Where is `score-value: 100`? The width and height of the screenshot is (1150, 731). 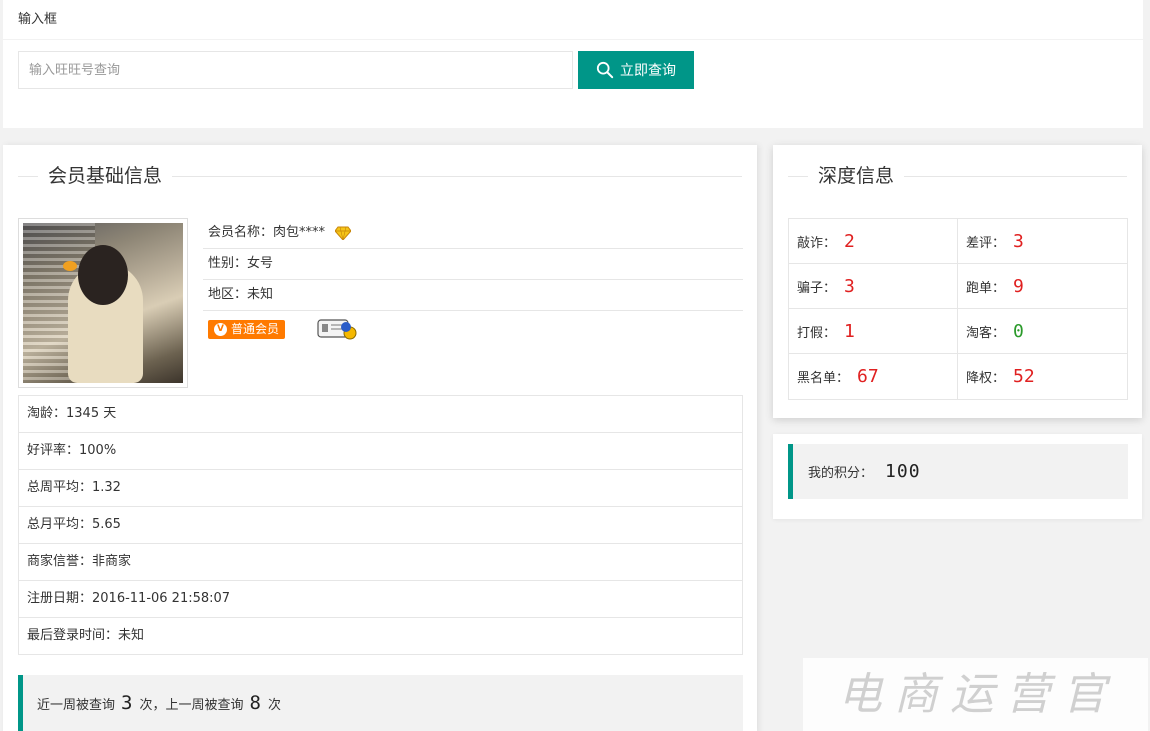 score-value: 100 is located at coordinates (903, 471).